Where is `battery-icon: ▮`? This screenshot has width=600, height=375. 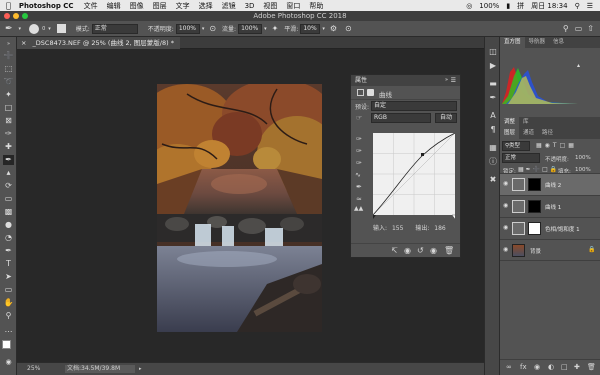 battery-icon: ▮ is located at coordinates (508, 6).